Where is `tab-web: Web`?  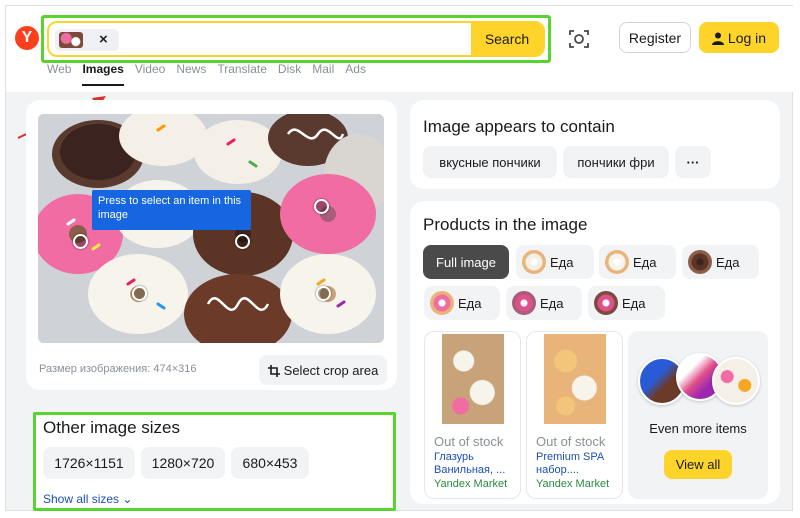 tab-web: Web is located at coordinates (59, 74).